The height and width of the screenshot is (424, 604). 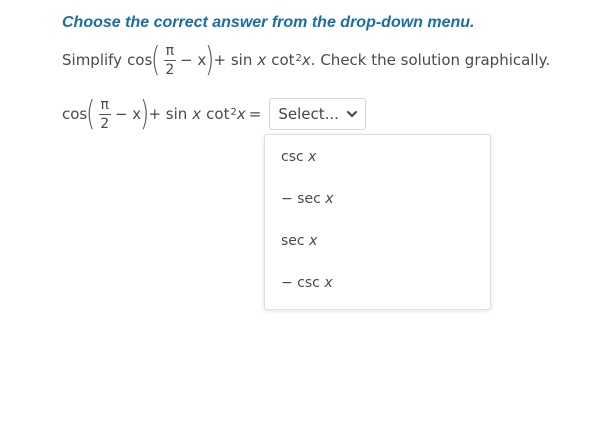 I want to click on option-function: − csc, so click(x=300, y=283).